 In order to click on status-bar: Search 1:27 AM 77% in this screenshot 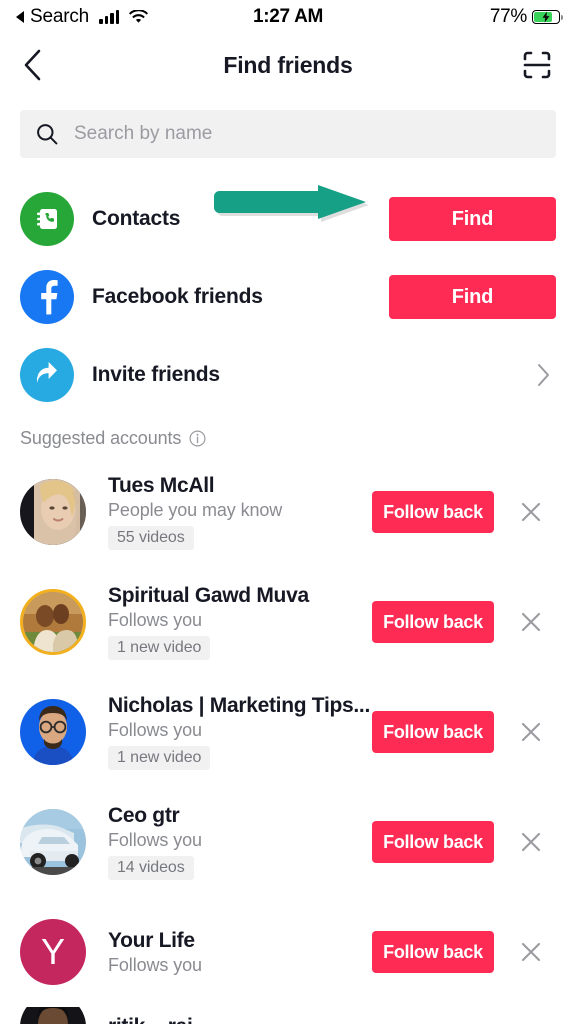, I will do `click(288, 17)`.